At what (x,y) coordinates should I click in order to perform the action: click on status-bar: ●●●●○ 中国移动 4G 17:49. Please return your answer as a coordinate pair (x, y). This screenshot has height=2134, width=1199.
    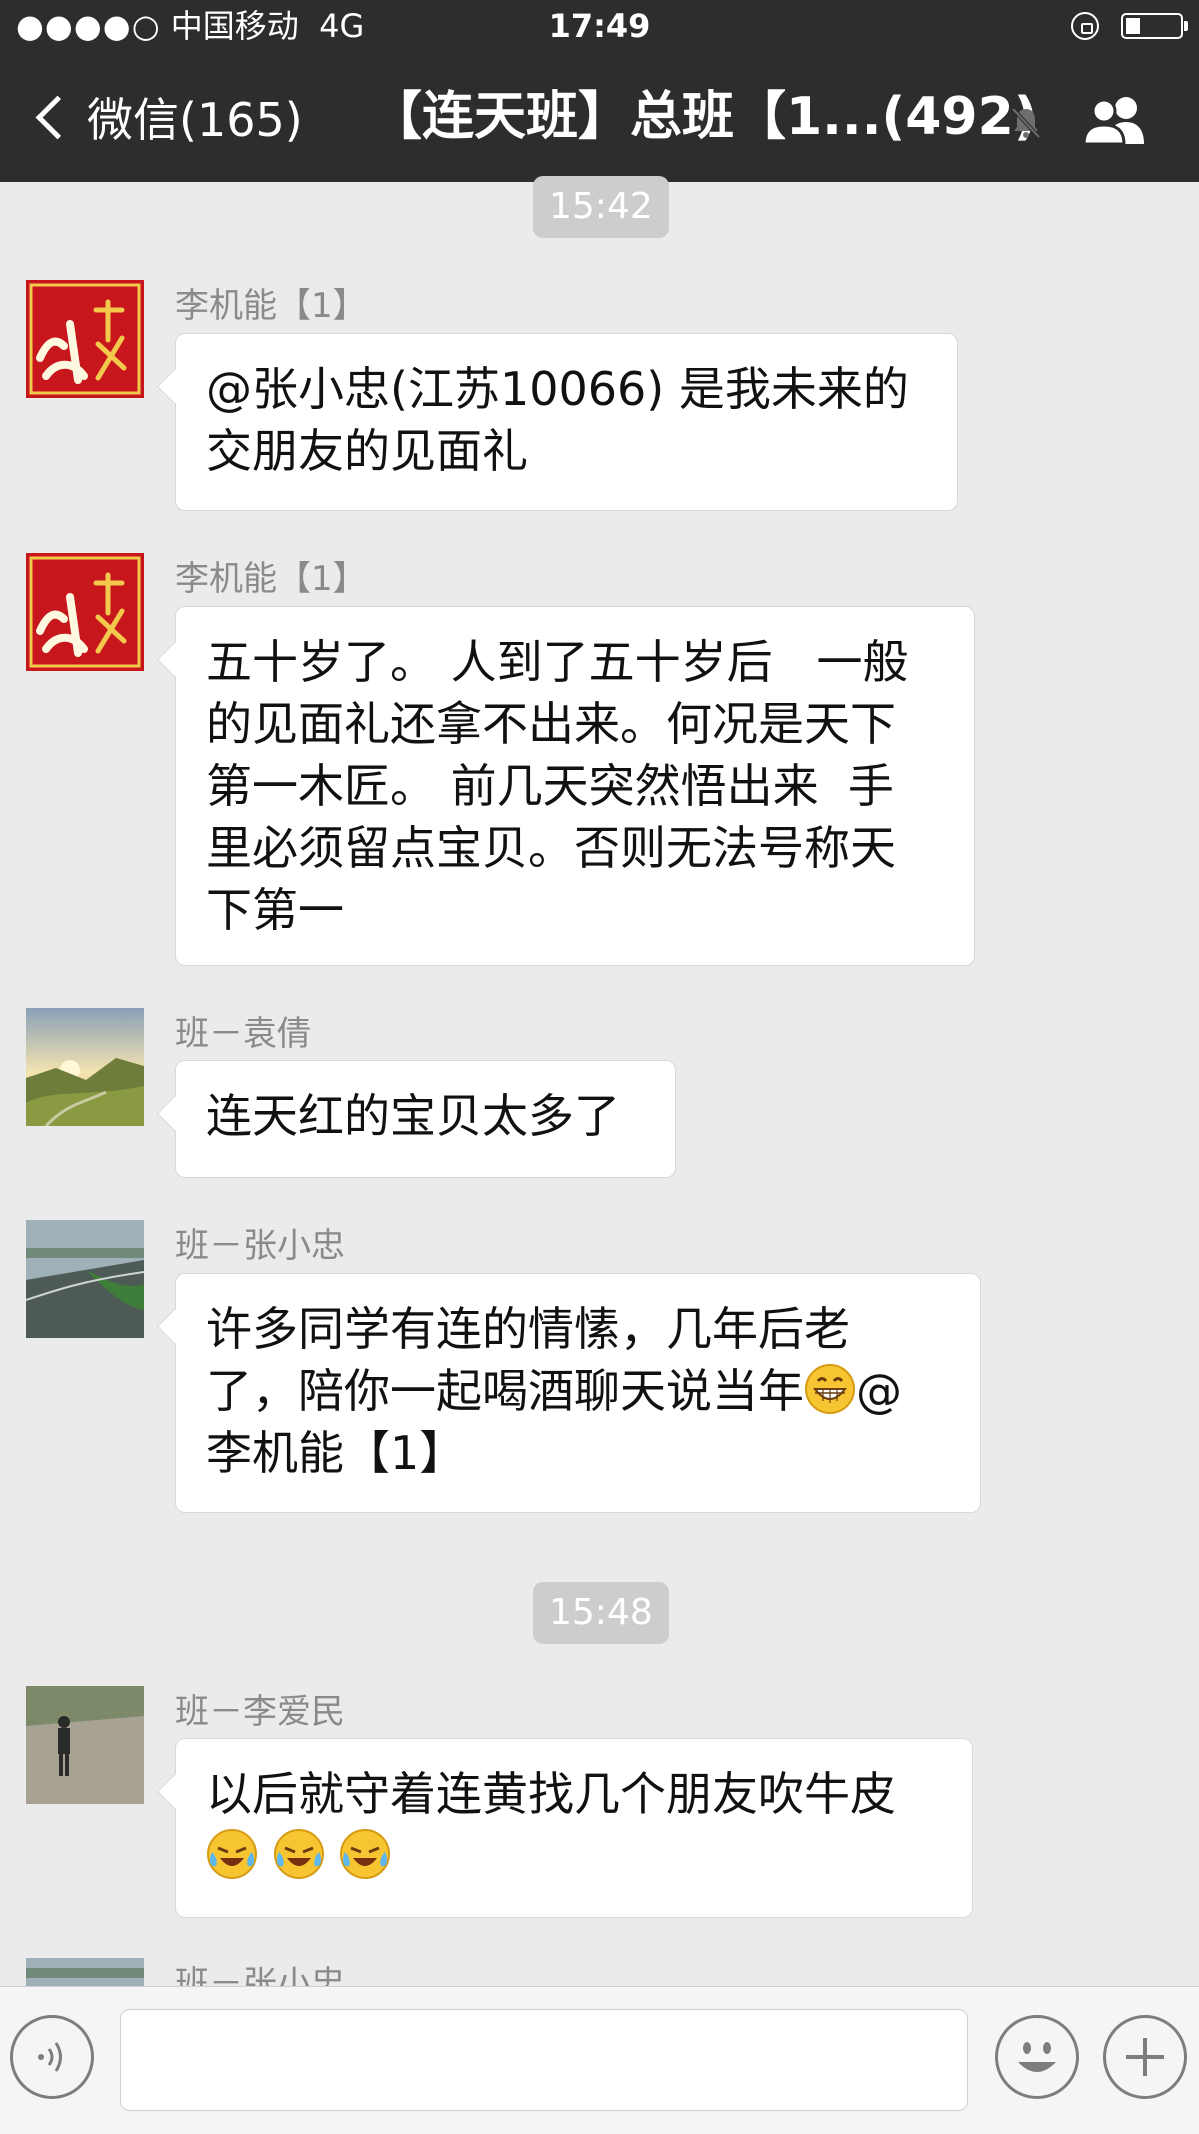
    Looking at the image, I should click on (599, 26).